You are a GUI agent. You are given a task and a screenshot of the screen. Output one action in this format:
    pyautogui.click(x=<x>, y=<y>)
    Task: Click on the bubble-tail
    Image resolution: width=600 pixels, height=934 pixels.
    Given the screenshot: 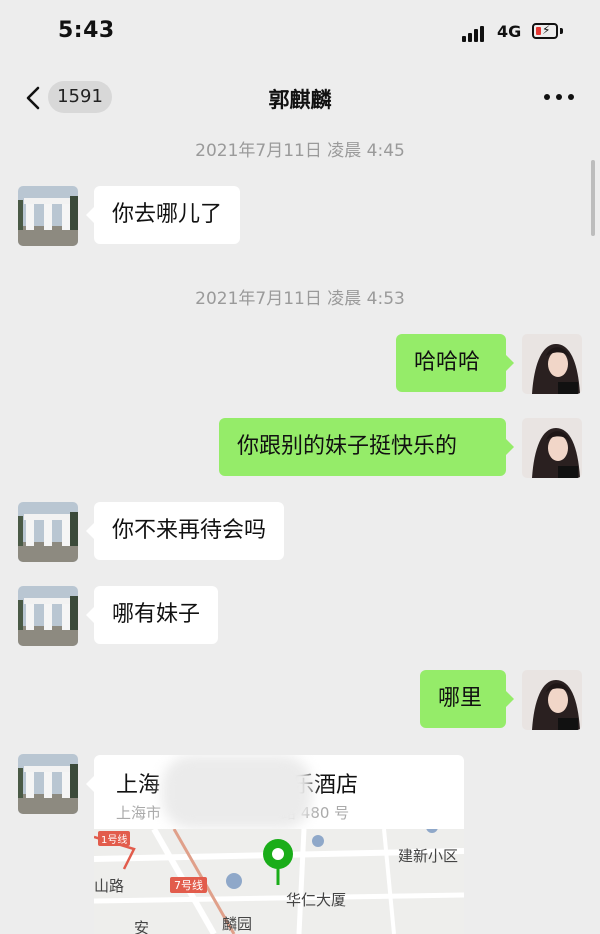 What is the action you would take?
    pyautogui.click(x=90, y=784)
    